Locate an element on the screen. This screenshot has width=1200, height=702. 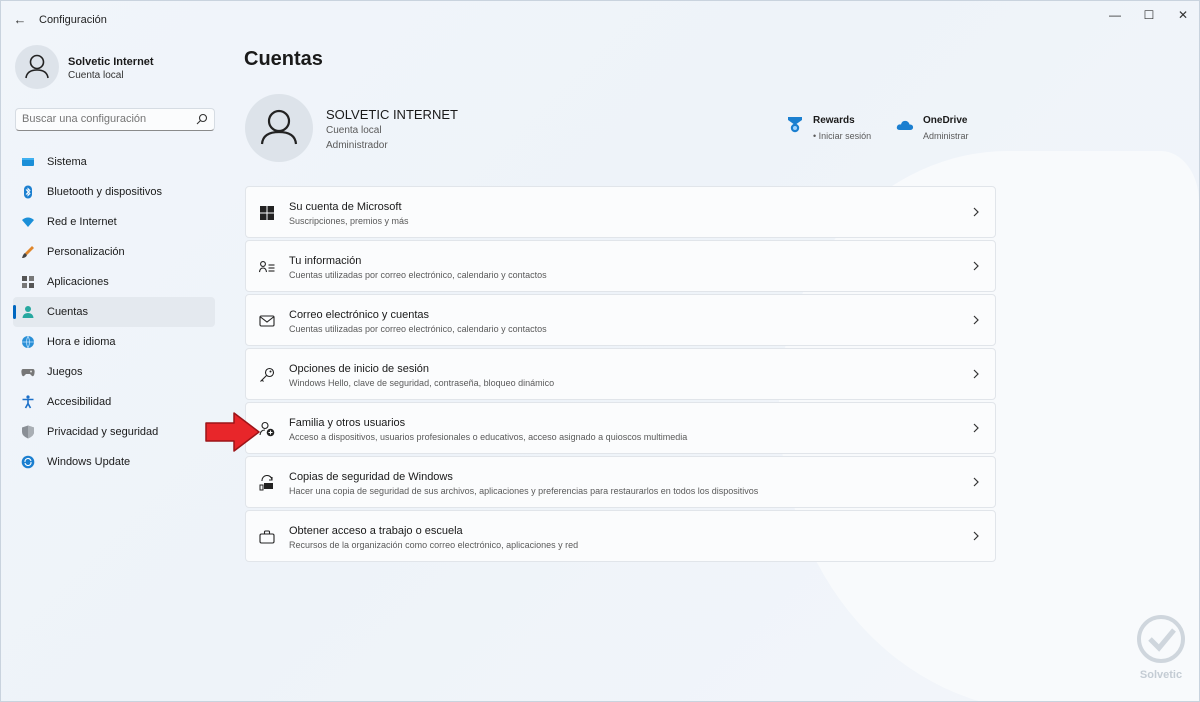
sidebar-item-label: Juegos is located at coordinates (65, 372).